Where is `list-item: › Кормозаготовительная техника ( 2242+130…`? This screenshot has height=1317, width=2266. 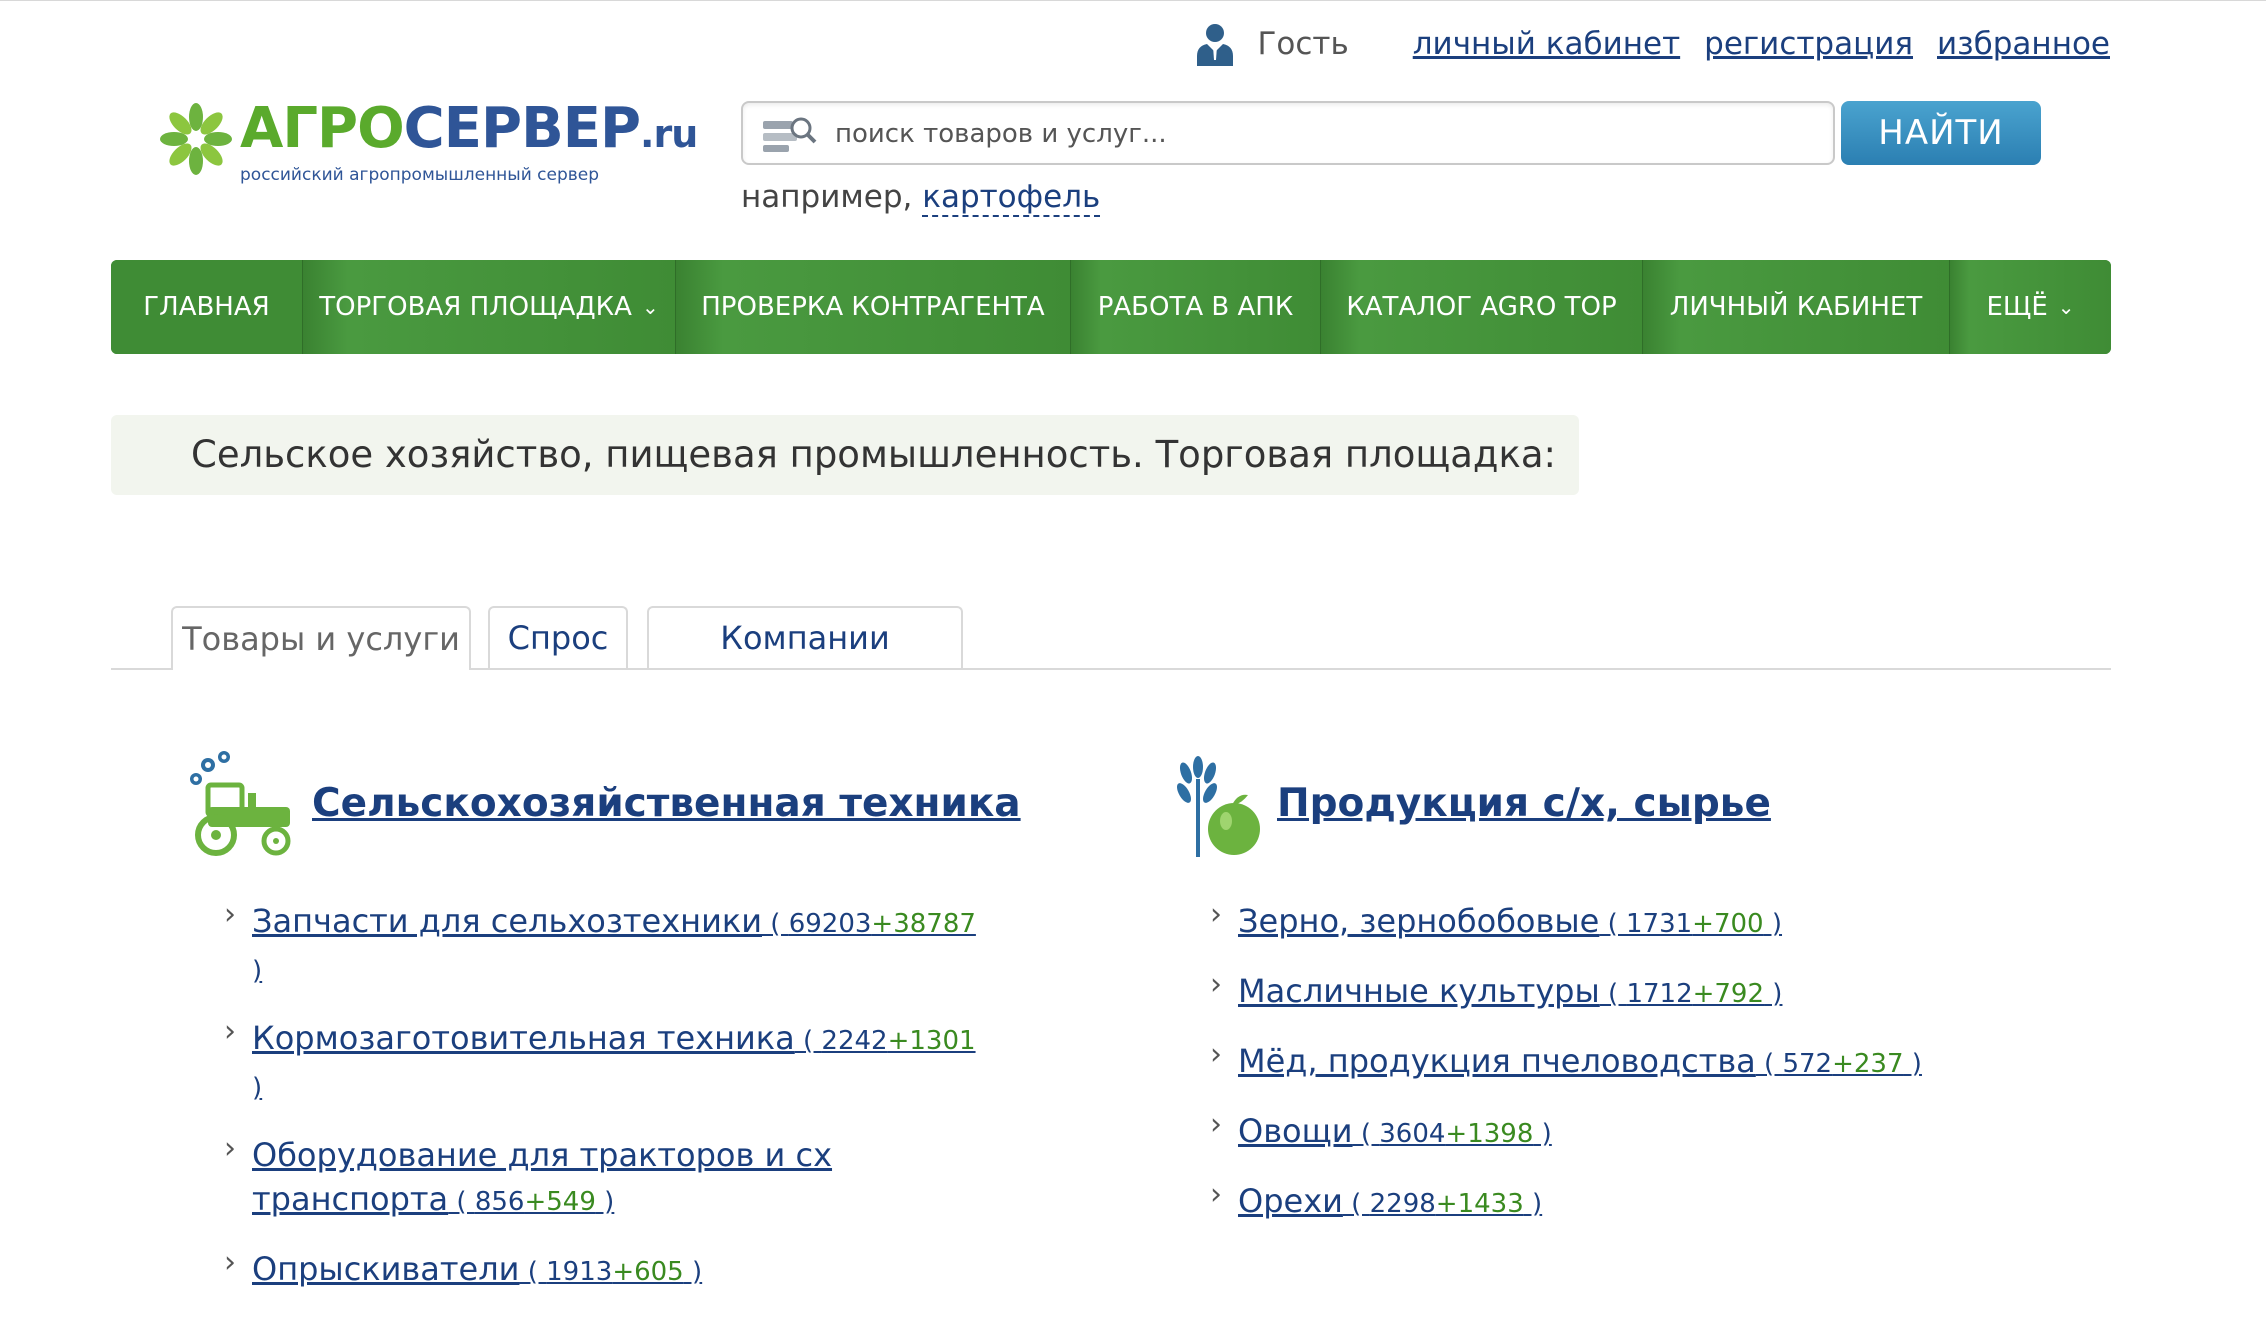 list-item: › Кормозаготовительная техника ( 2242+130… is located at coordinates (604, 1062).